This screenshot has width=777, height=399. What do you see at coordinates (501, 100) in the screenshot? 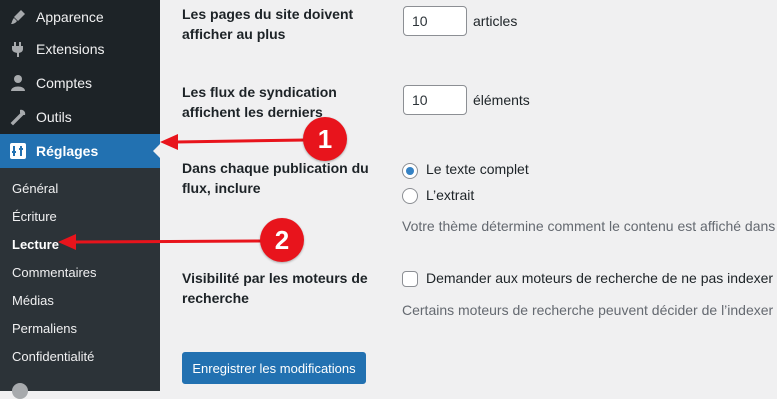
I see `posts-per-rss-unit: éléments` at bounding box center [501, 100].